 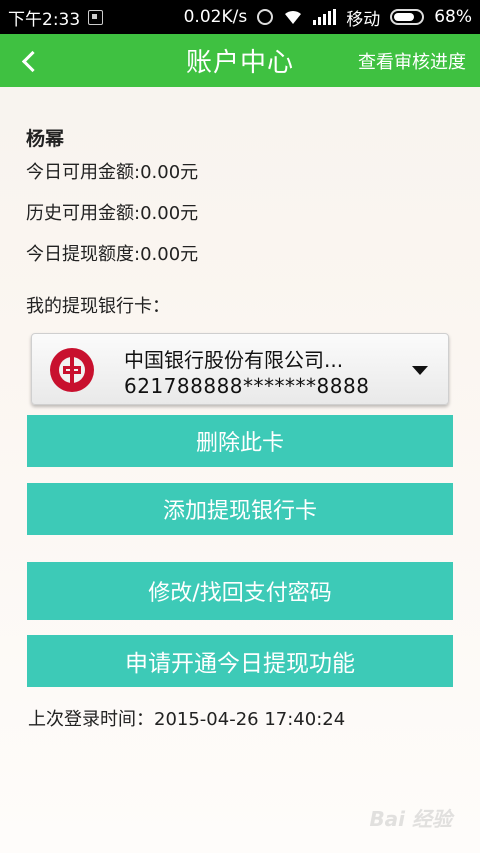 I want to click on alarm-icon, so click(x=265, y=17).